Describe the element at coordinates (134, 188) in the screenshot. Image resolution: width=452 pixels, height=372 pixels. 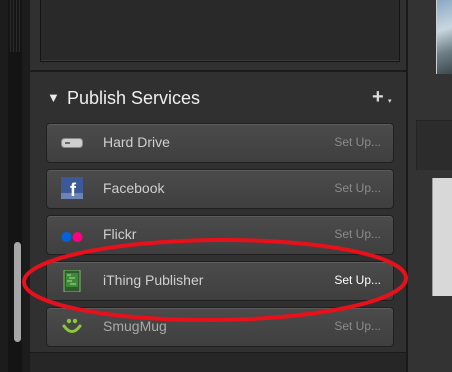
I see `service-label: Facebook` at that location.